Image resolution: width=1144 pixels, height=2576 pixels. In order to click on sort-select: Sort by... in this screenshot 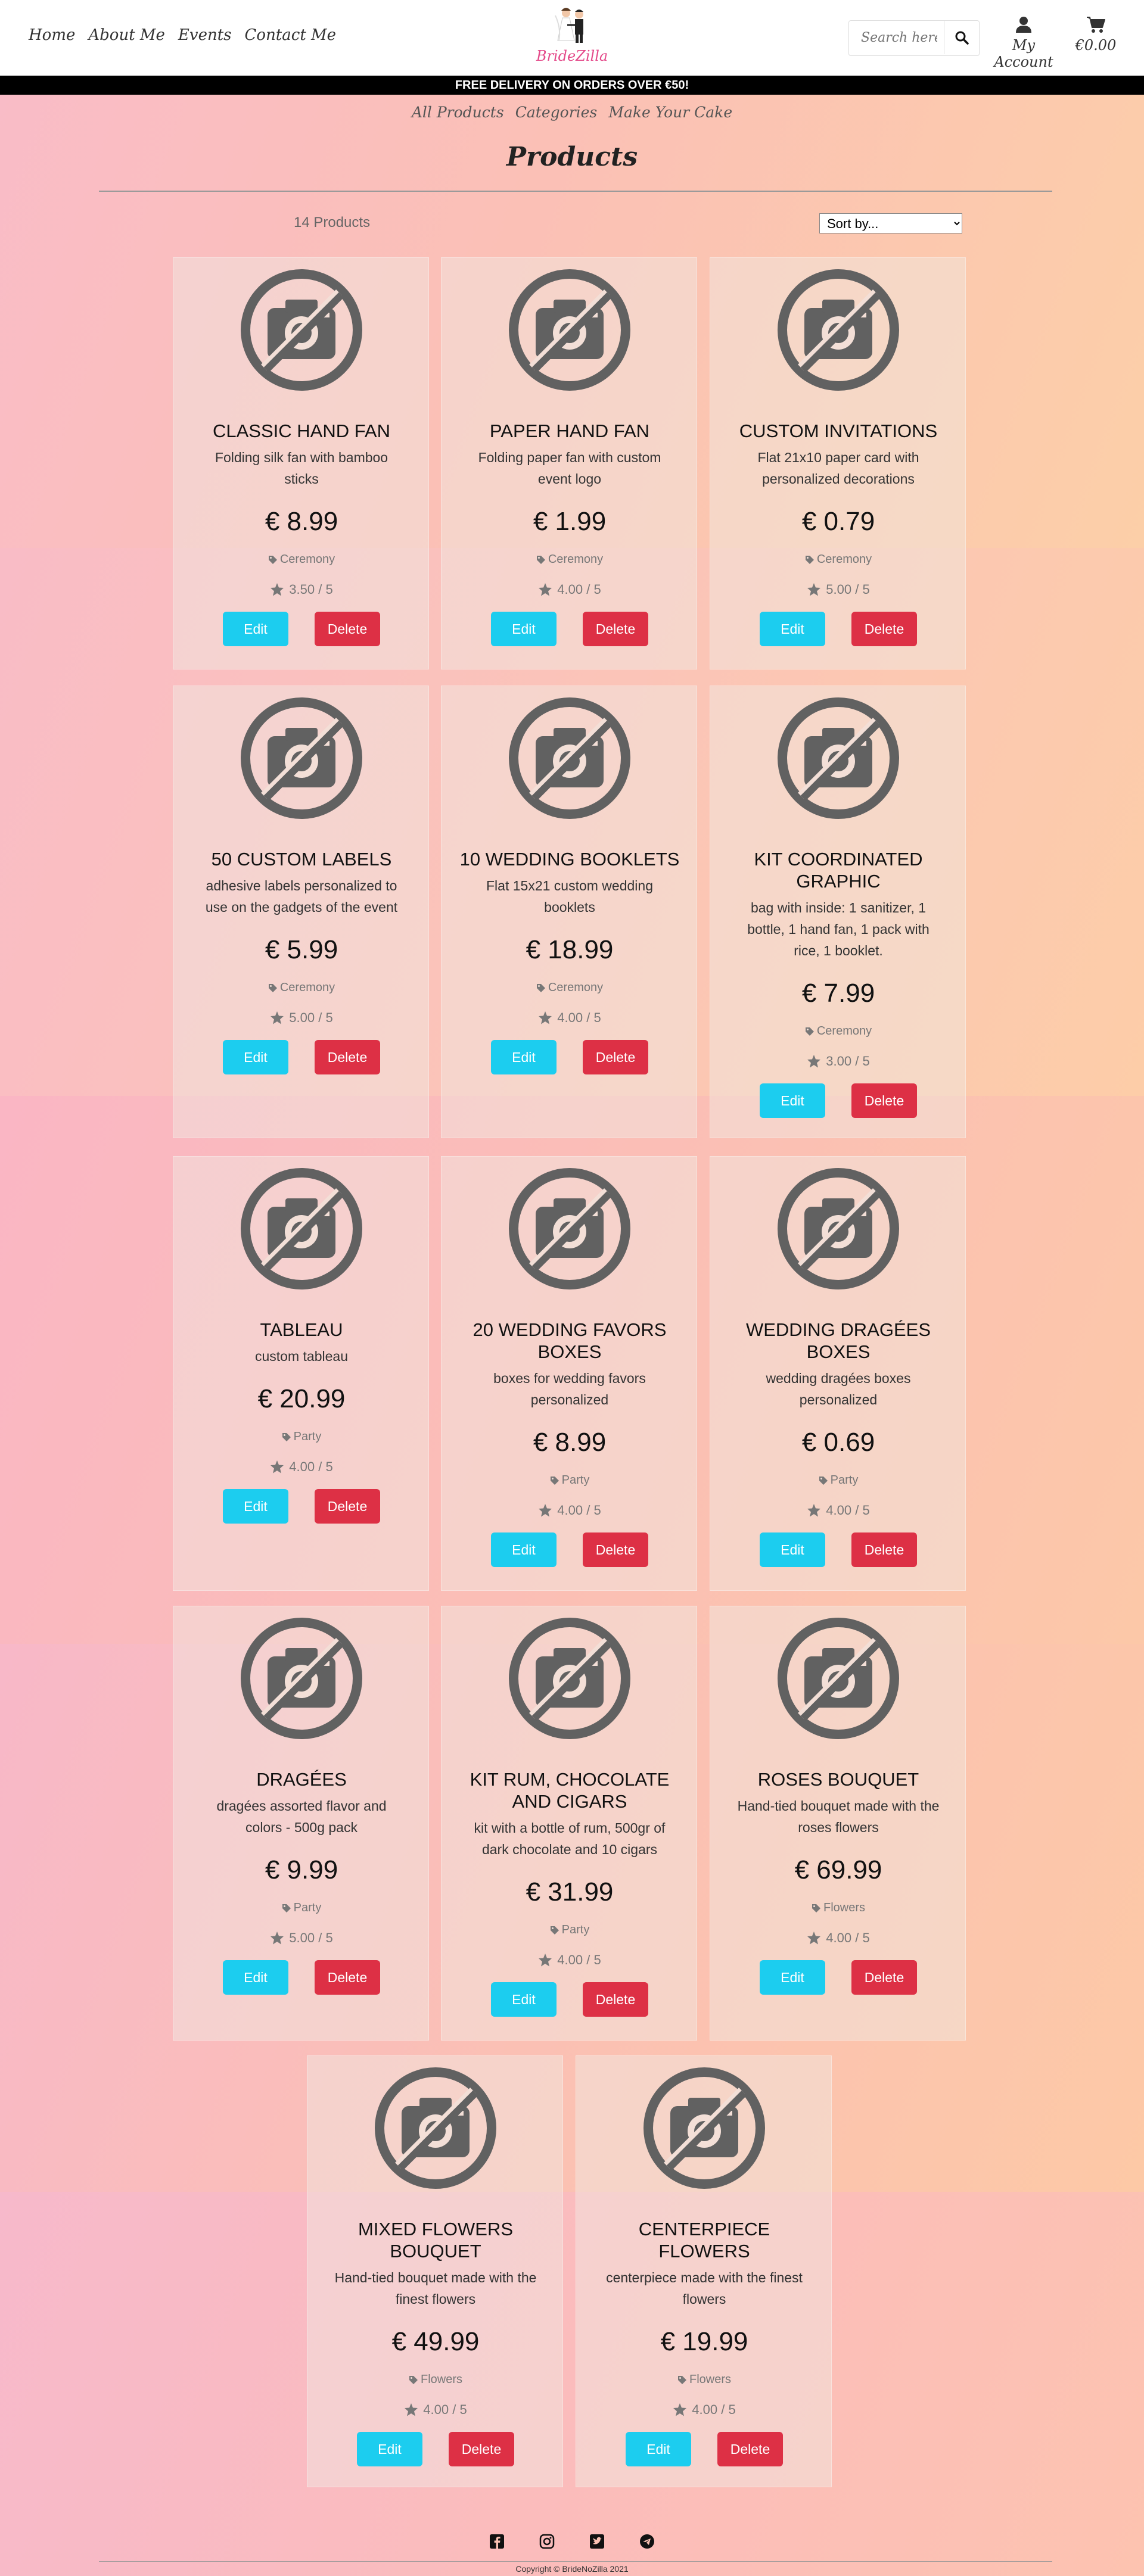, I will do `click(890, 223)`.